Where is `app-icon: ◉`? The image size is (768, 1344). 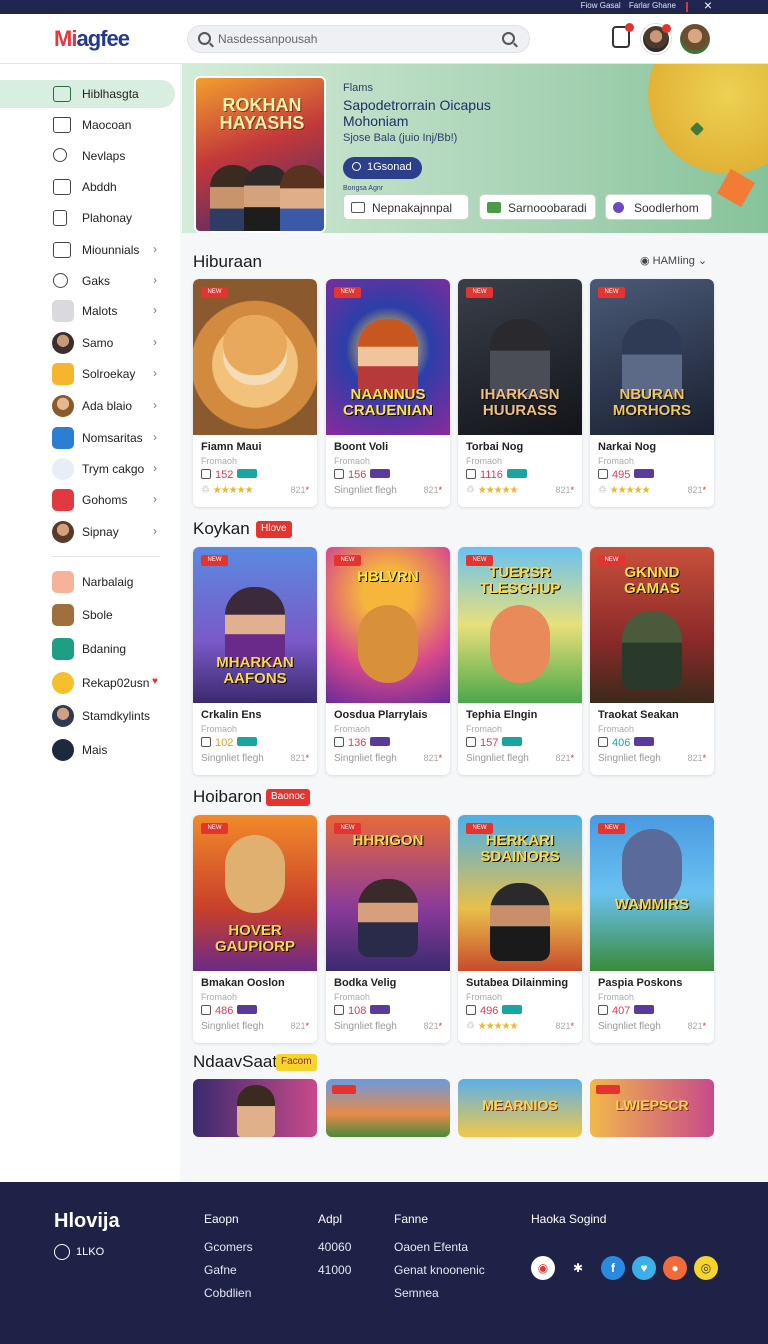
app-icon: ◉ is located at coordinates (543, 1268).